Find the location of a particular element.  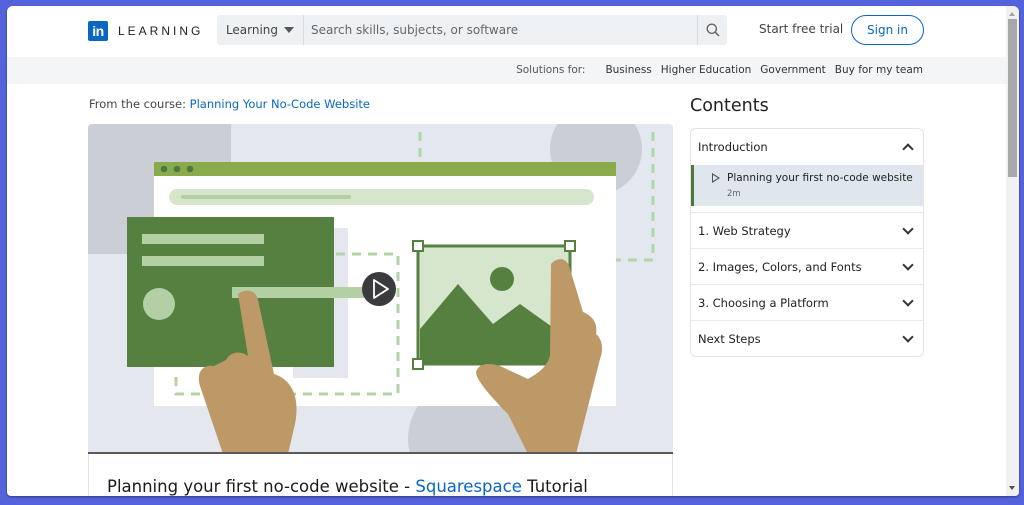

toc-section-next-steps: Next Steps is located at coordinates (807, 338).